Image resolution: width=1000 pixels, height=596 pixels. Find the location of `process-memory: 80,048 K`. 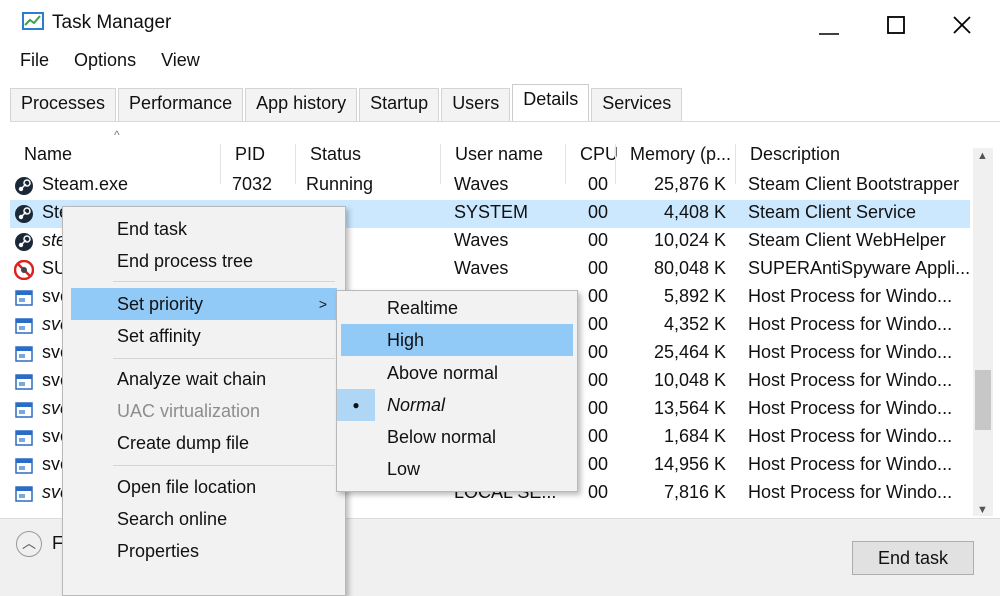

process-memory: 80,048 K is located at coordinates (689, 268).